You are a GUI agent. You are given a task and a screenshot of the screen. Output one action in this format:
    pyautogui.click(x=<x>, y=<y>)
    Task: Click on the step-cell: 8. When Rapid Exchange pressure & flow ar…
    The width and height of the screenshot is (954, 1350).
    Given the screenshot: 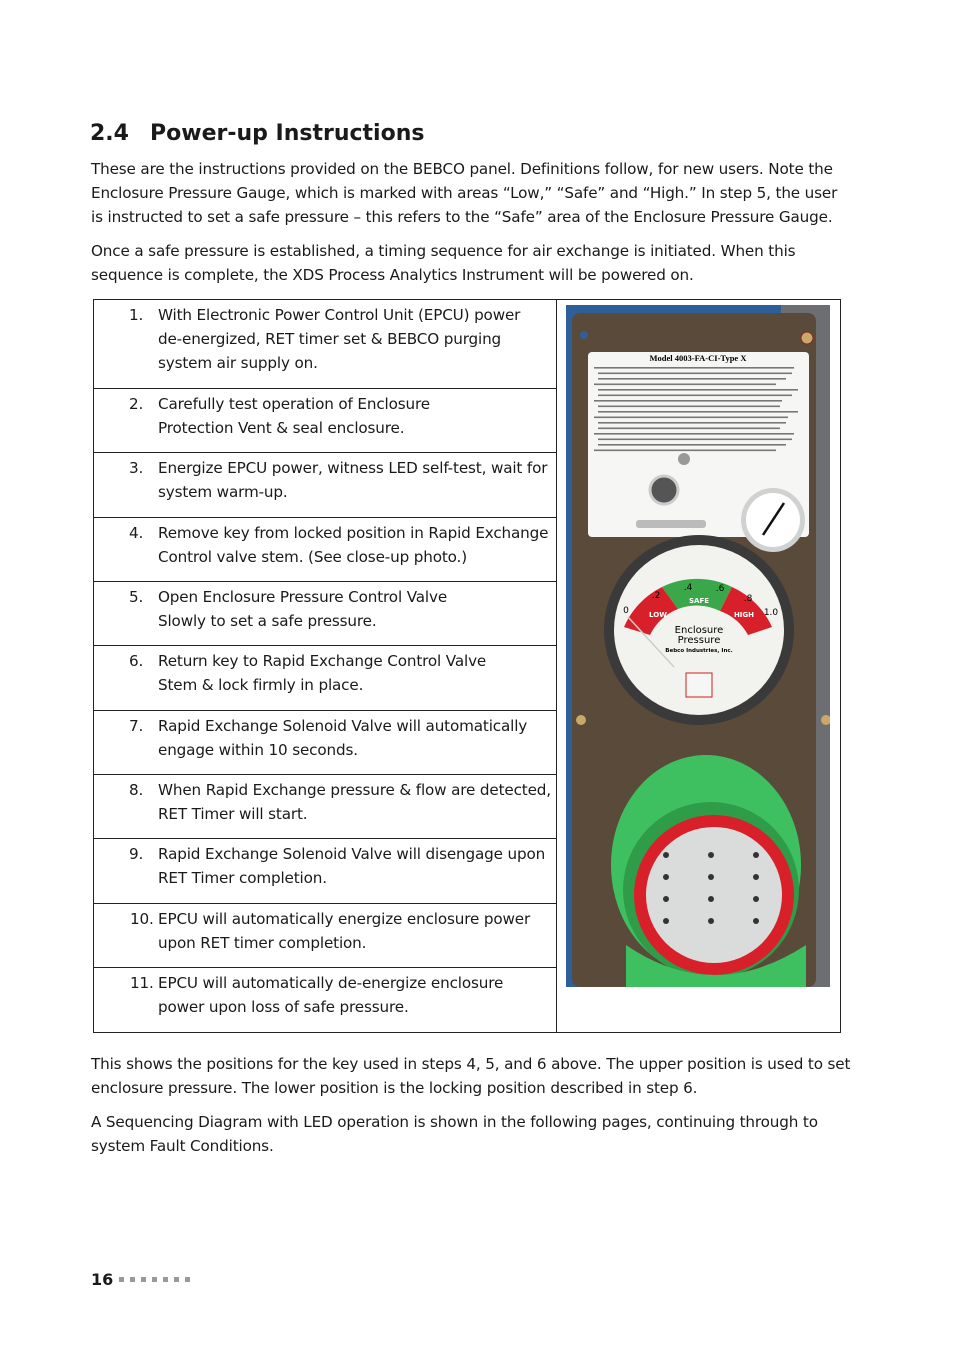 What is the action you would take?
    pyautogui.click(x=325, y=806)
    